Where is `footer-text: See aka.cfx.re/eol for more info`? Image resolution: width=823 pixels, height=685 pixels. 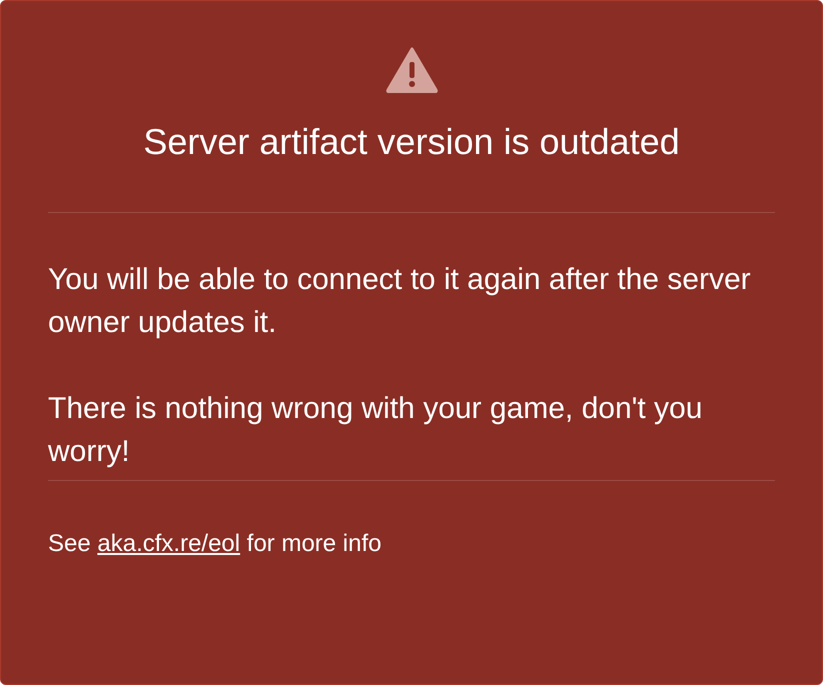
footer-text: See aka.cfx.re/eol for more info is located at coordinates (215, 543).